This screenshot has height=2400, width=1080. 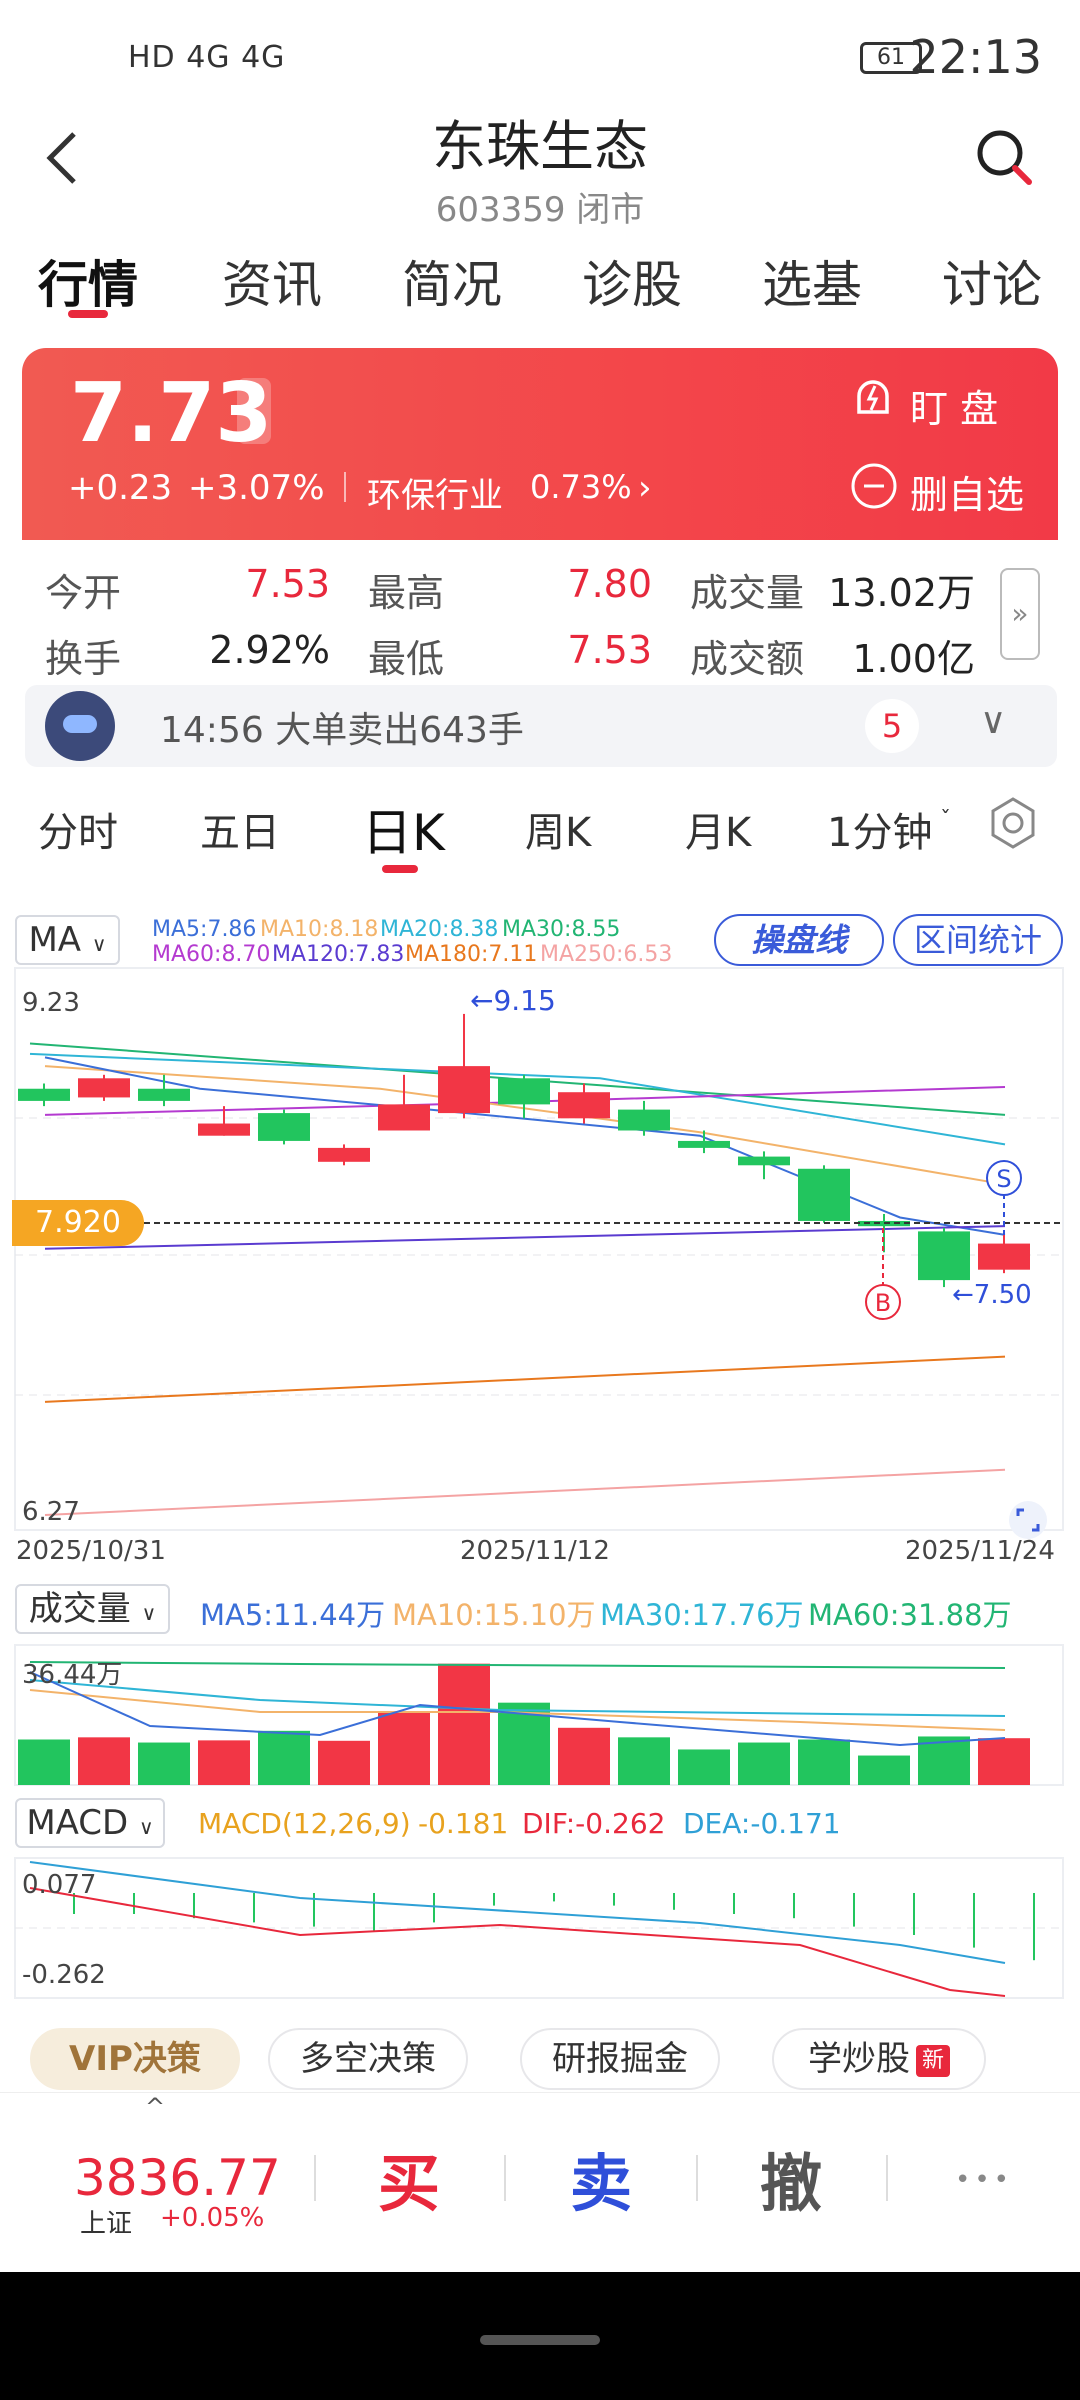 What do you see at coordinates (517, 1942) in the screenshot?
I see `dif-line` at bounding box center [517, 1942].